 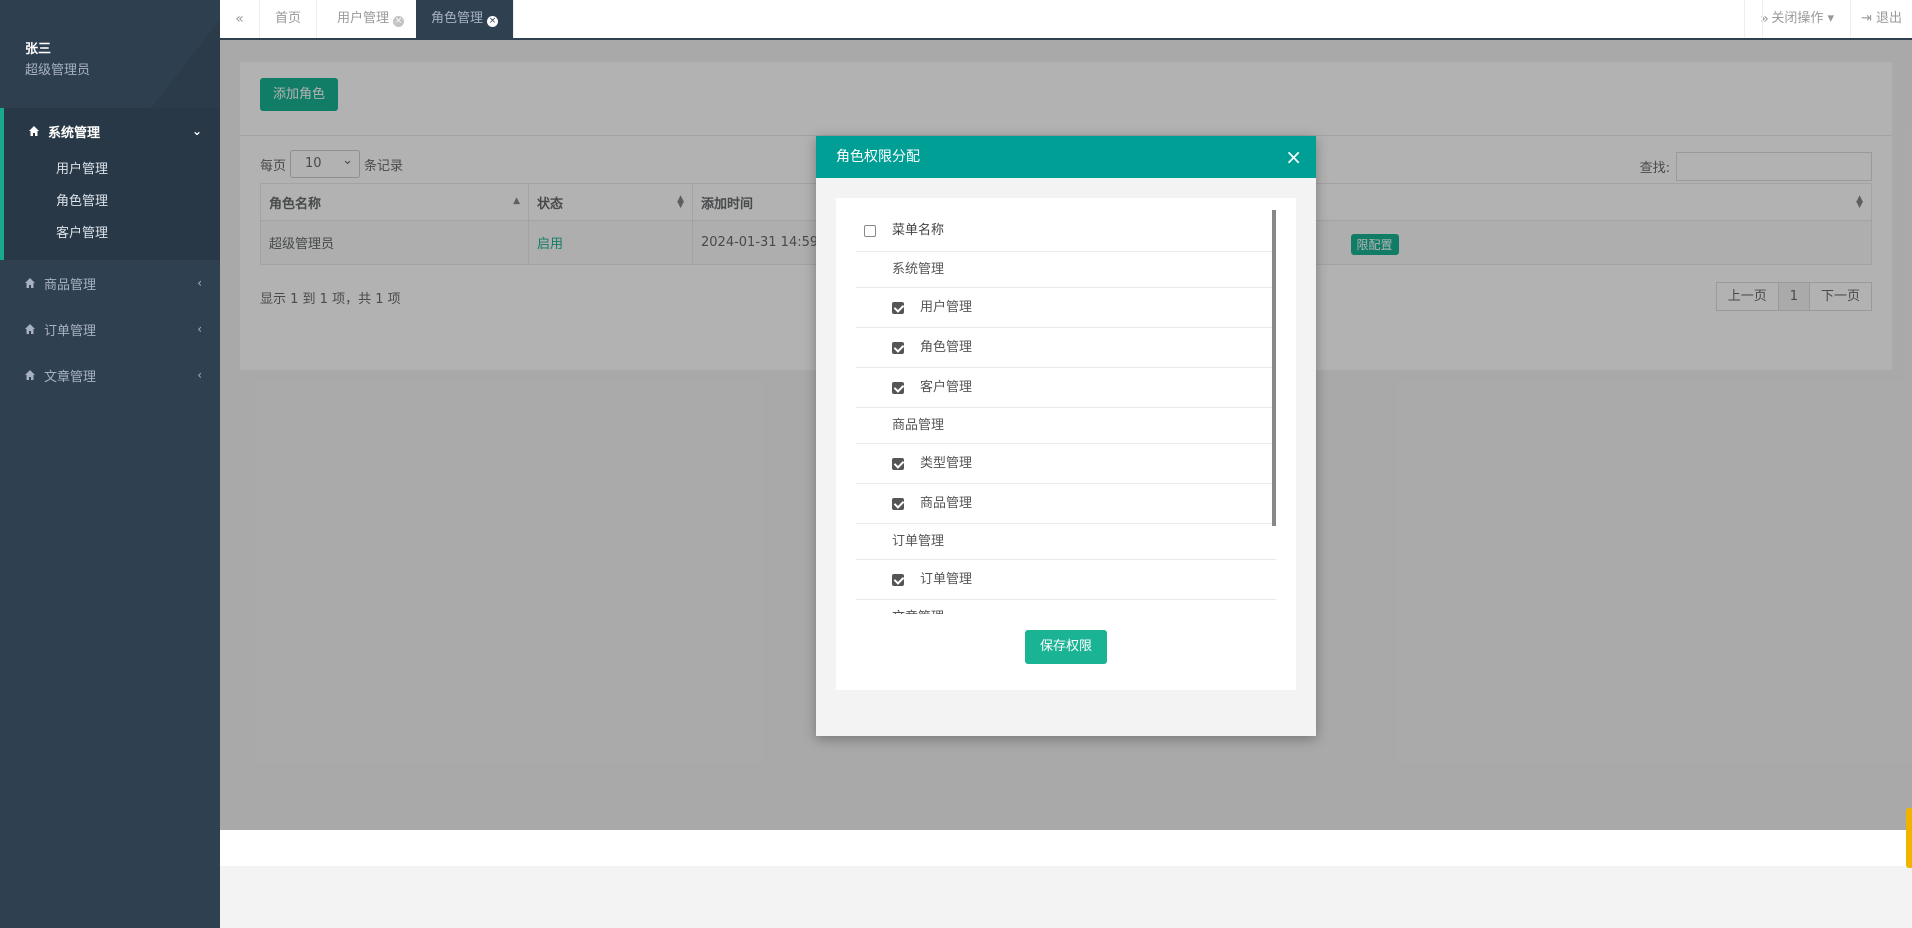 What do you see at coordinates (1066, 426) in the screenshot?
I see `tree-group-row: 商品管理` at bounding box center [1066, 426].